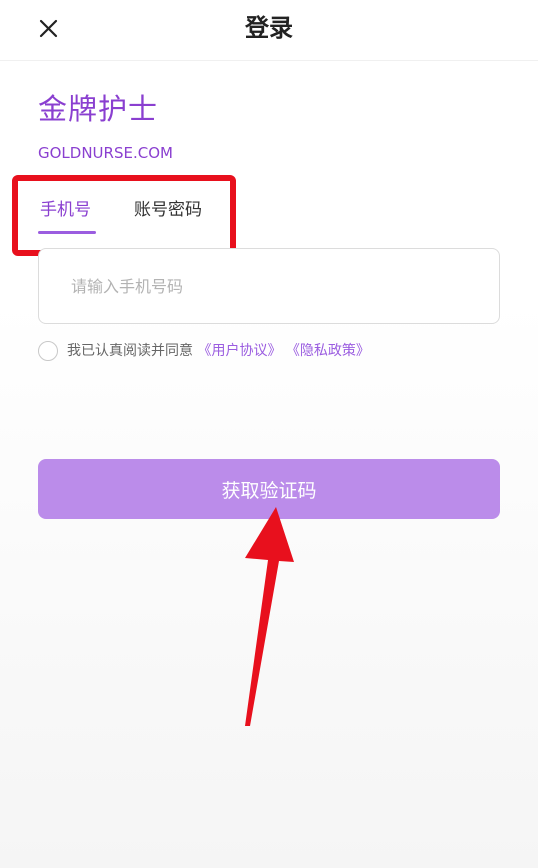 The image size is (538, 868). Describe the element at coordinates (168, 210) in the screenshot. I see `tab-account-password: 账号密码` at that location.